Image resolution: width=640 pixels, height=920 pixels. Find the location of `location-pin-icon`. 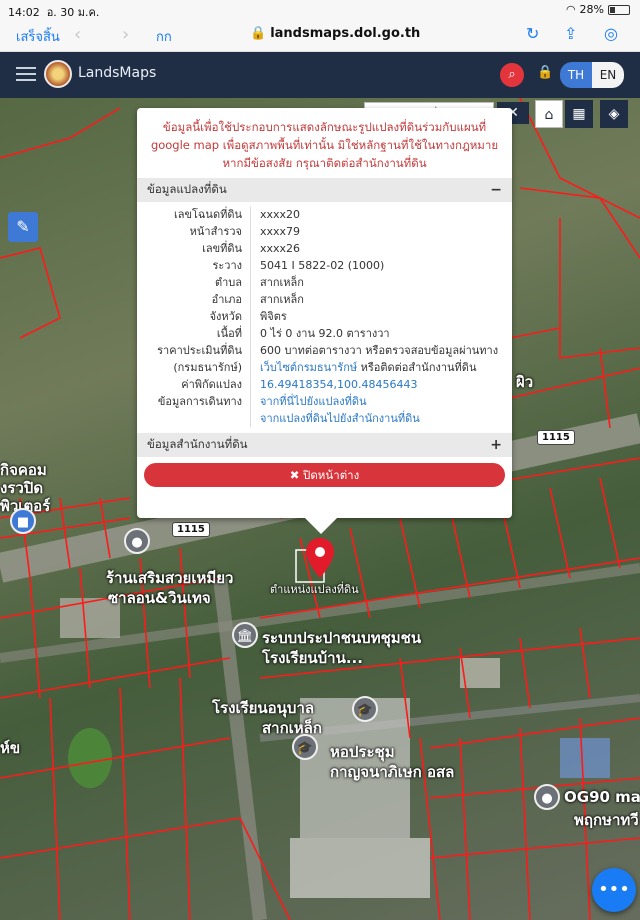

location-pin-icon is located at coordinates (320, 558).